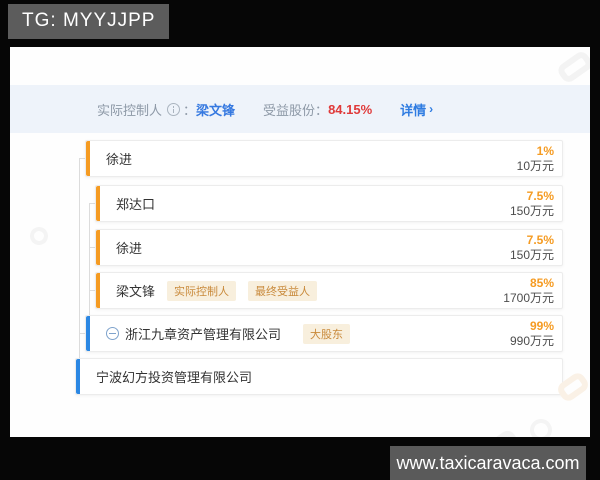 This screenshot has height=480, width=600. What do you see at coordinates (324, 158) in the screenshot?
I see `shareholder-row: 徐进 1% 10万元` at bounding box center [324, 158].